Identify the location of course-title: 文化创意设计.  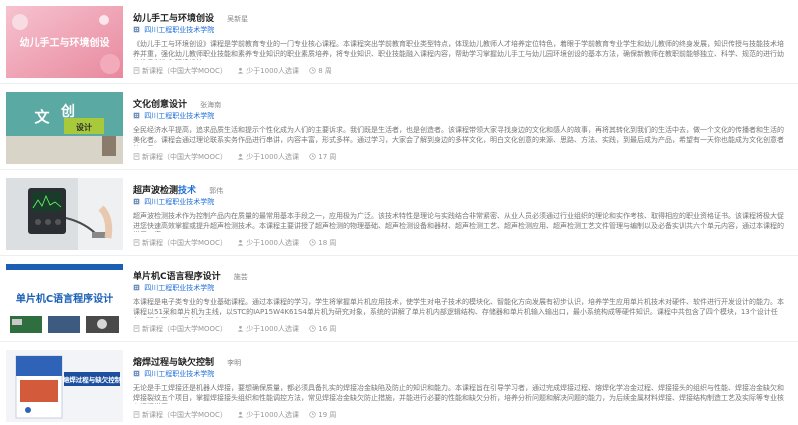
(160, 105).